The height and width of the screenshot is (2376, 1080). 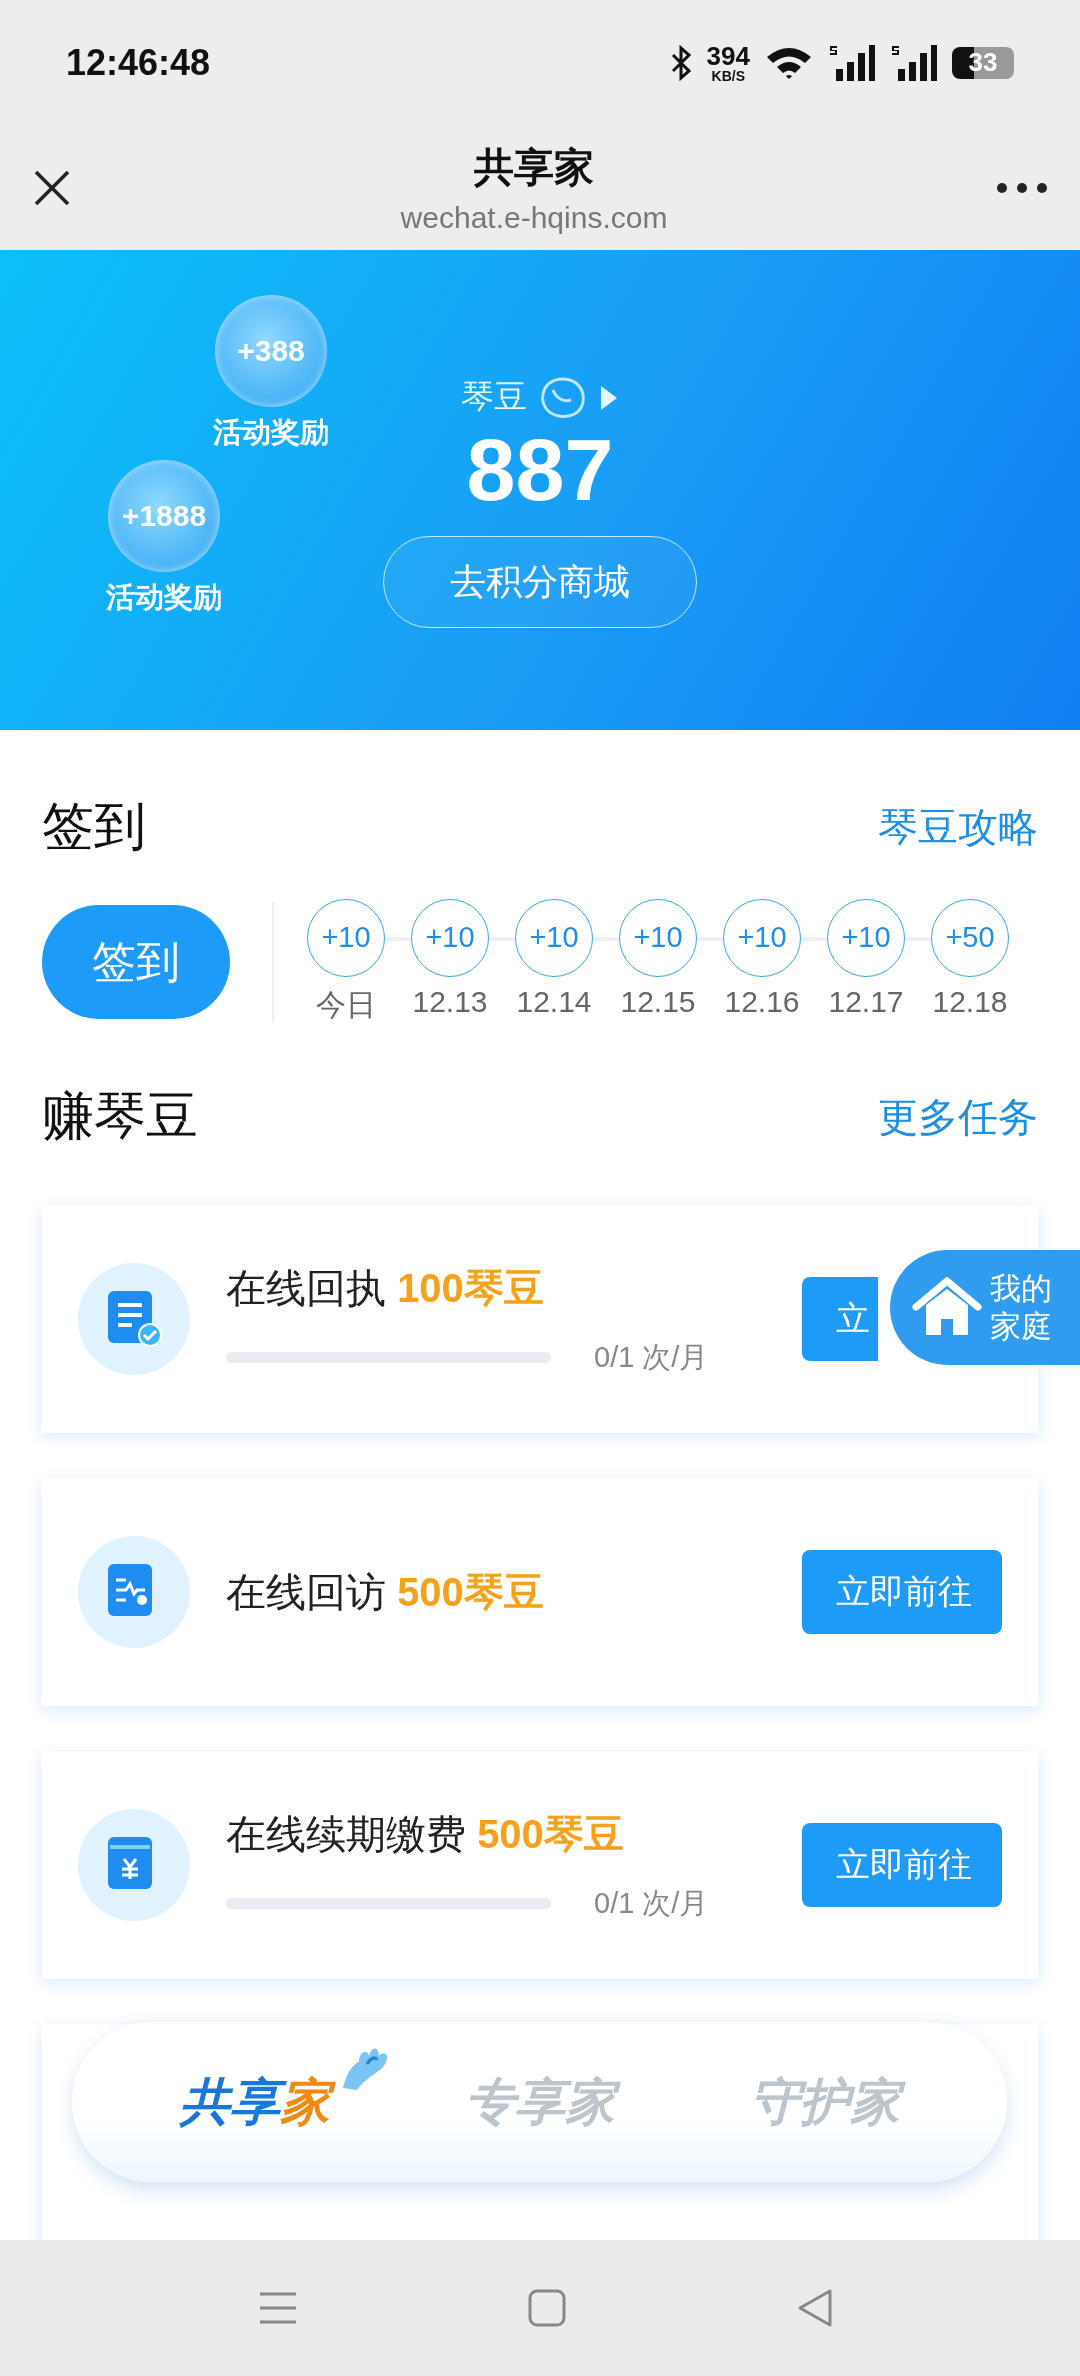 What do you see at coordinates (278, 2308) in the screenshot?
I see `menu-icon` at bounding box center [278, 2308].